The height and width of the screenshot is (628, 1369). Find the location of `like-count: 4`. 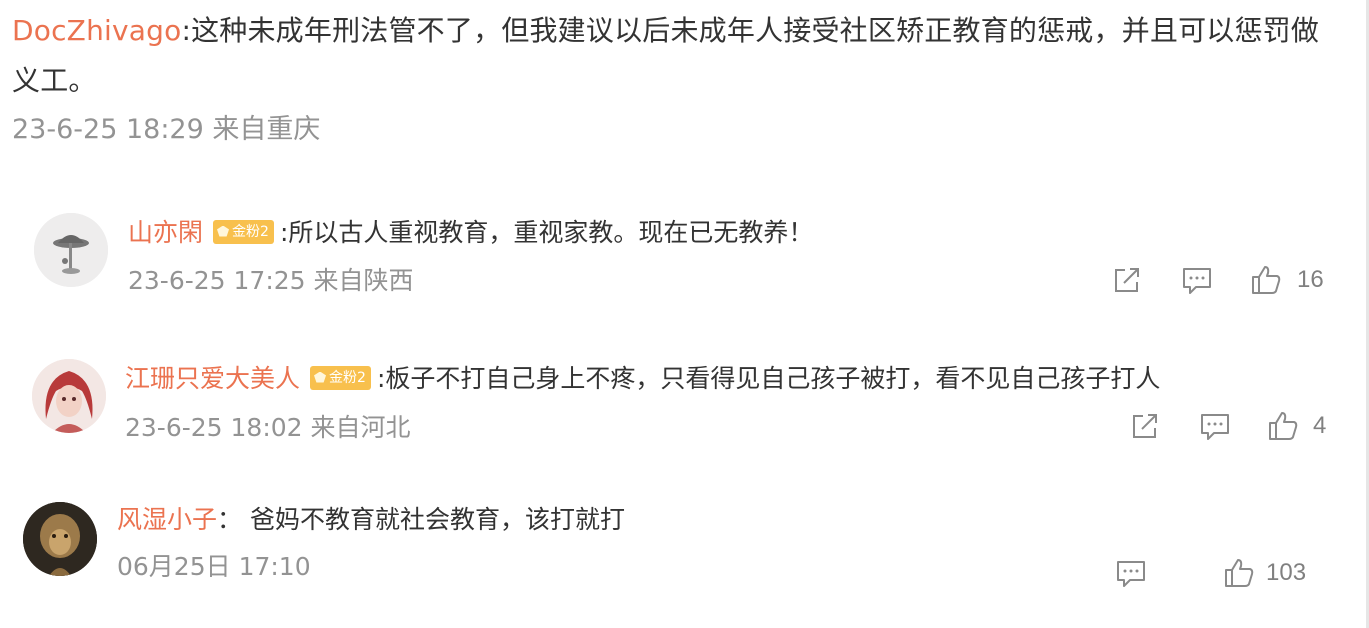

like-count: 4 is located at coordinates (1320, 425).